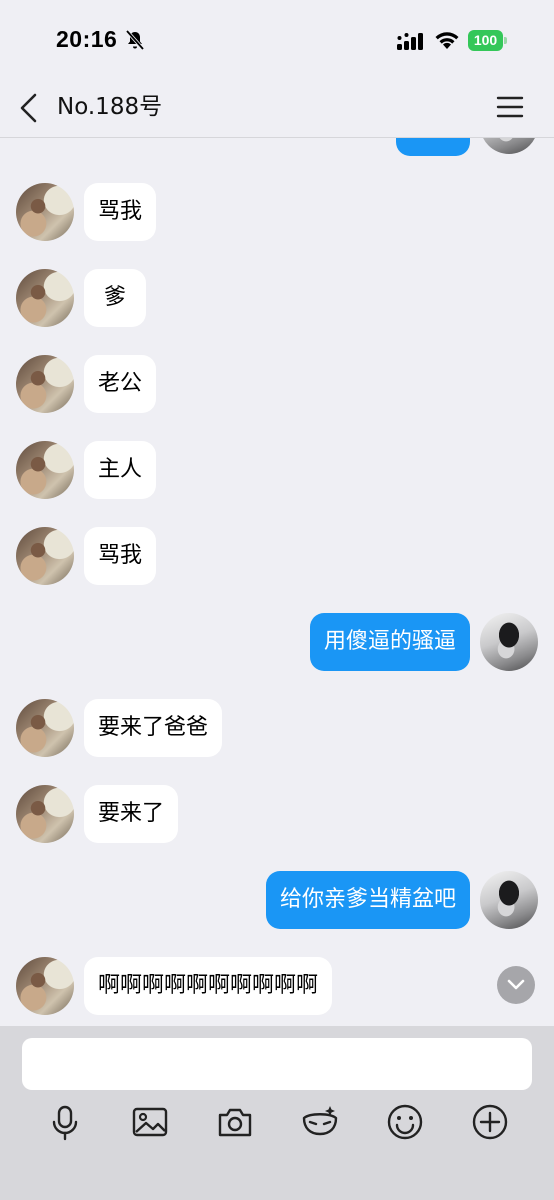 The height and width of the screenshot is (1200, 554). I want to click on message-bubble: 老公, so click(120, 384).